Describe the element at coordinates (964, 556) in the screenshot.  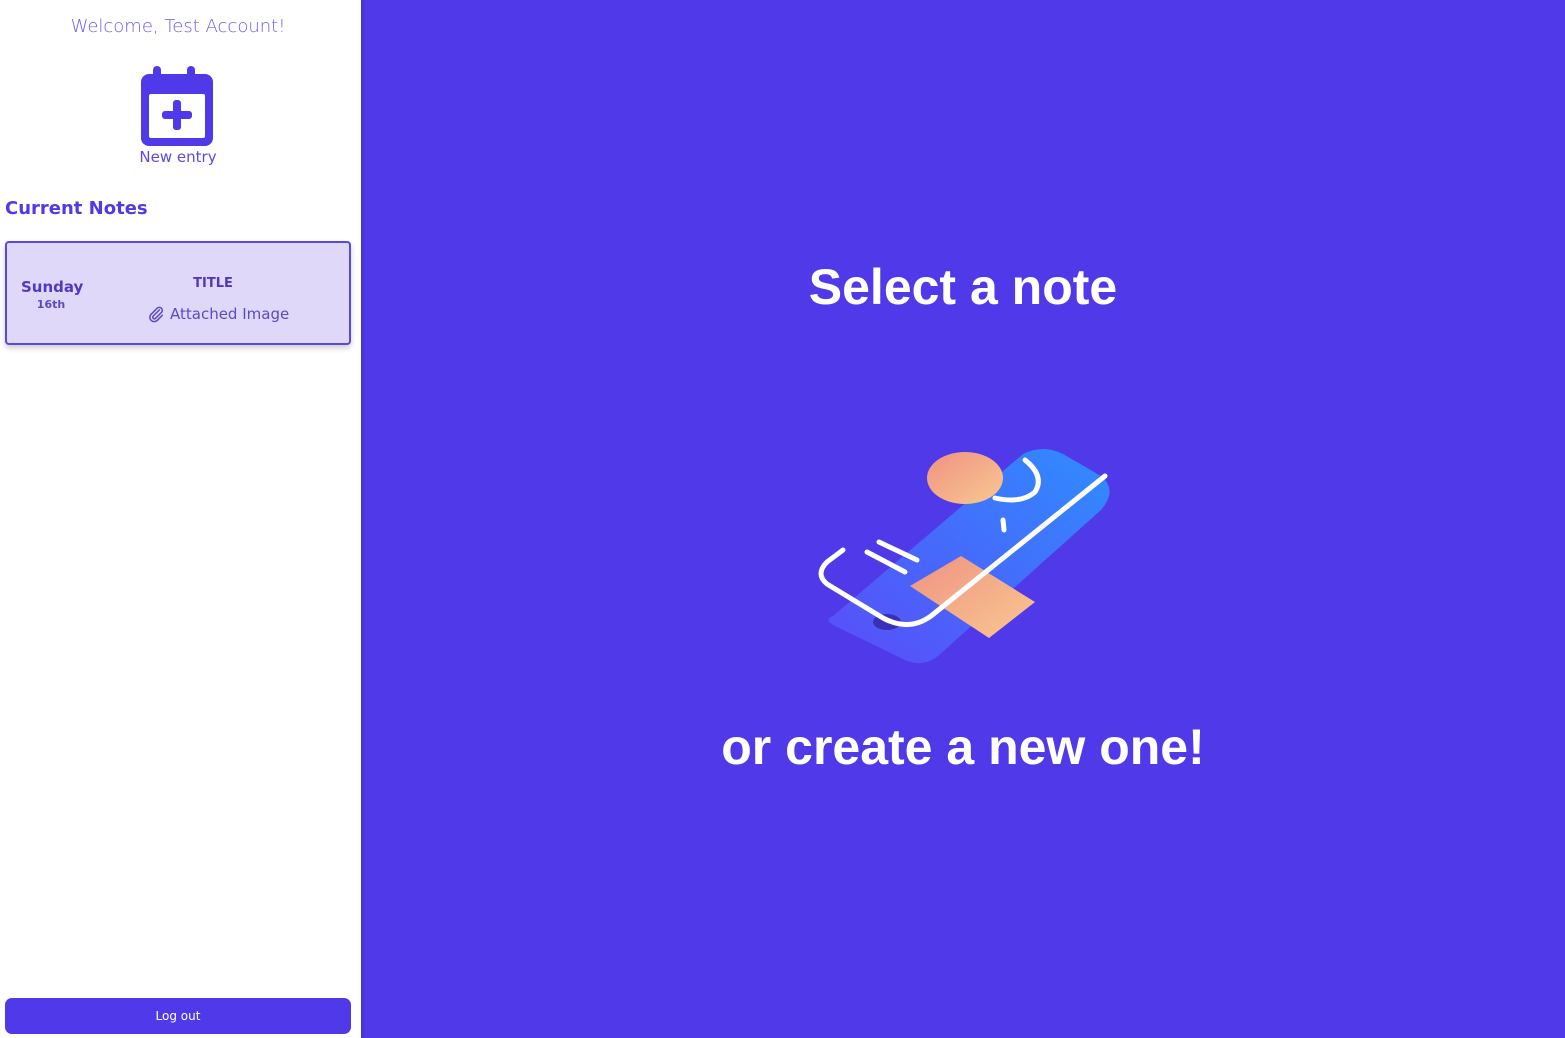
I see `phone-illustration` at that location.